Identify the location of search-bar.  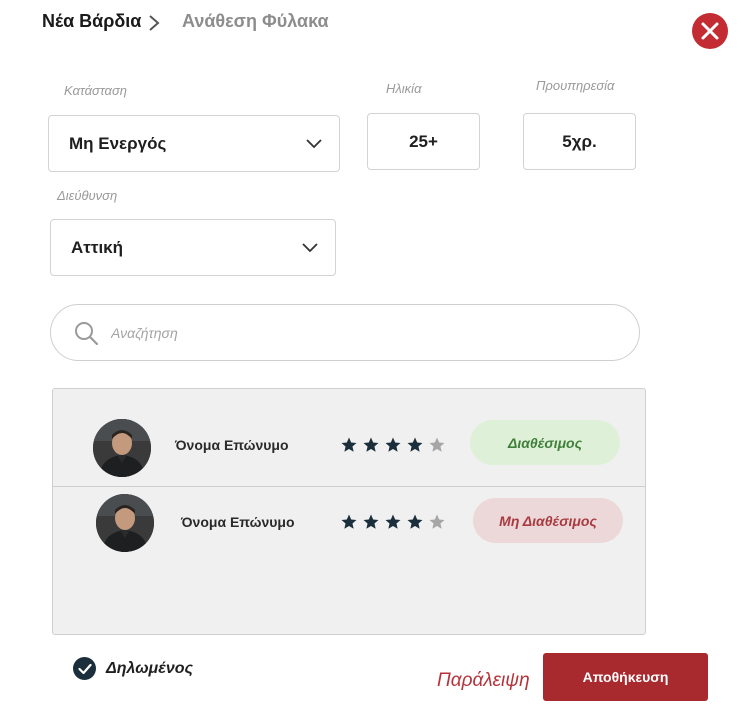
(345, 332).